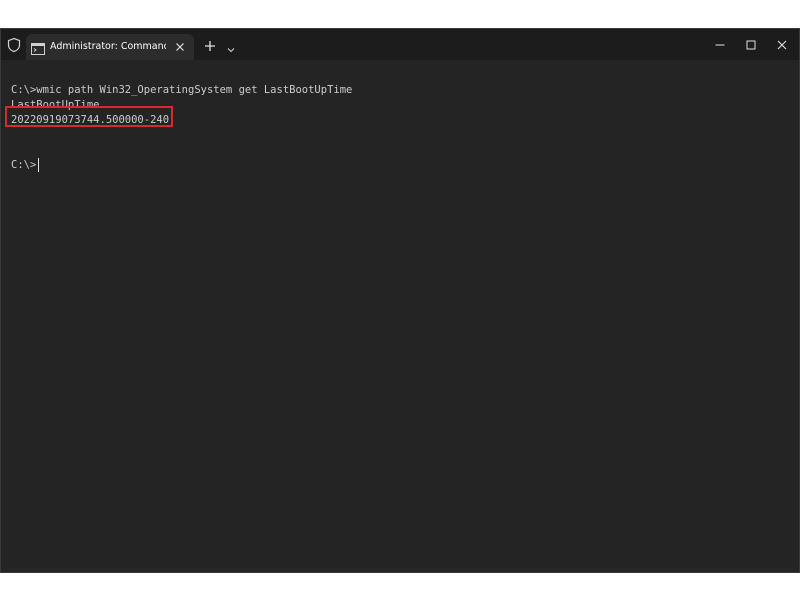 This screenshot has width=800, height=600. I want to click on title-bar: Administrator: Command Prom, so click(400, 44).